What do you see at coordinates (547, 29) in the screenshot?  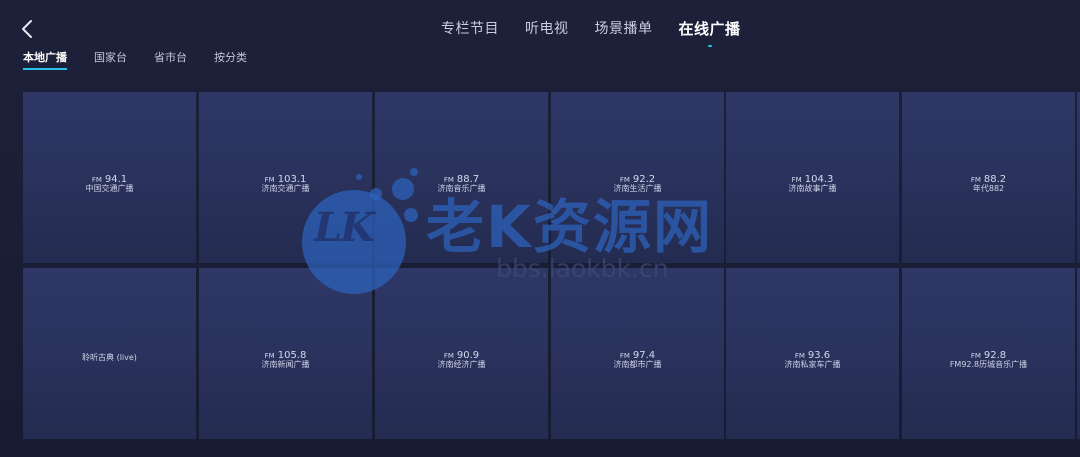 I see `tab-listen-tv: 听电视` at bounding box center [547, 29].